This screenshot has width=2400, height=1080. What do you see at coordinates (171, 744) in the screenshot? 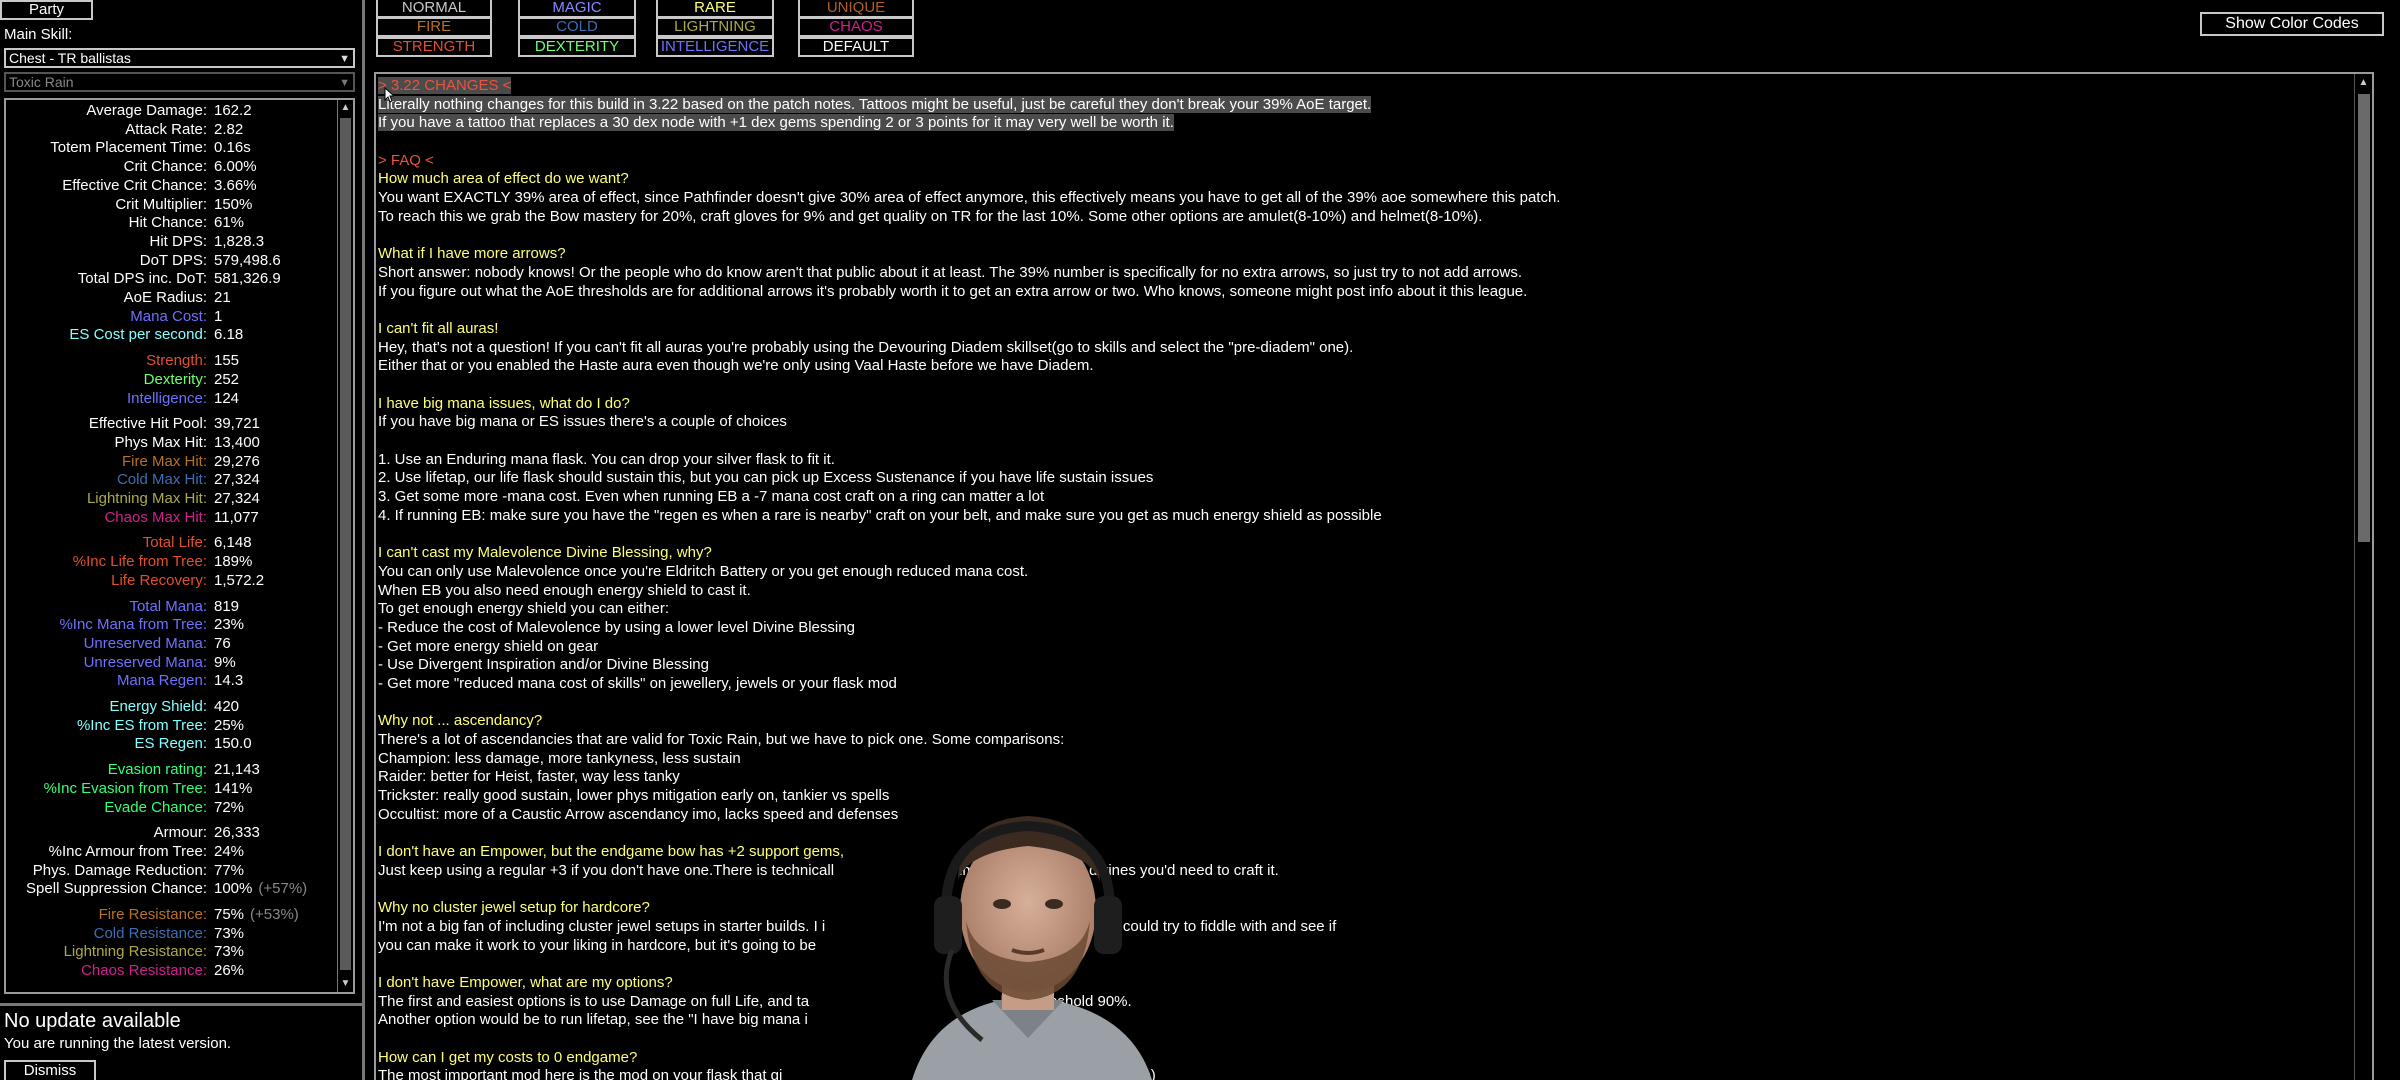
I see `stat-row: ES Regen: 150.0` at bounding box center [171, 744].